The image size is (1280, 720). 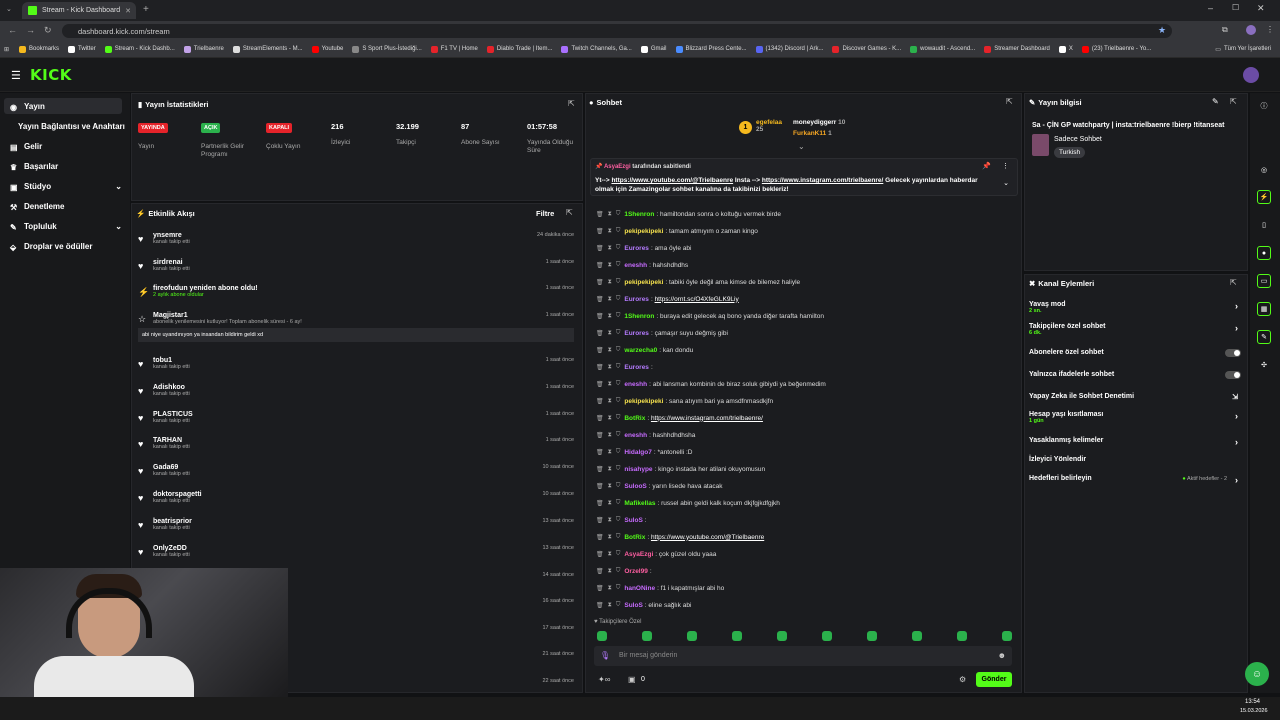 I want to click on chat-link: https://www.instagram.com/trielbaenre/, so click(x=707, y=418).